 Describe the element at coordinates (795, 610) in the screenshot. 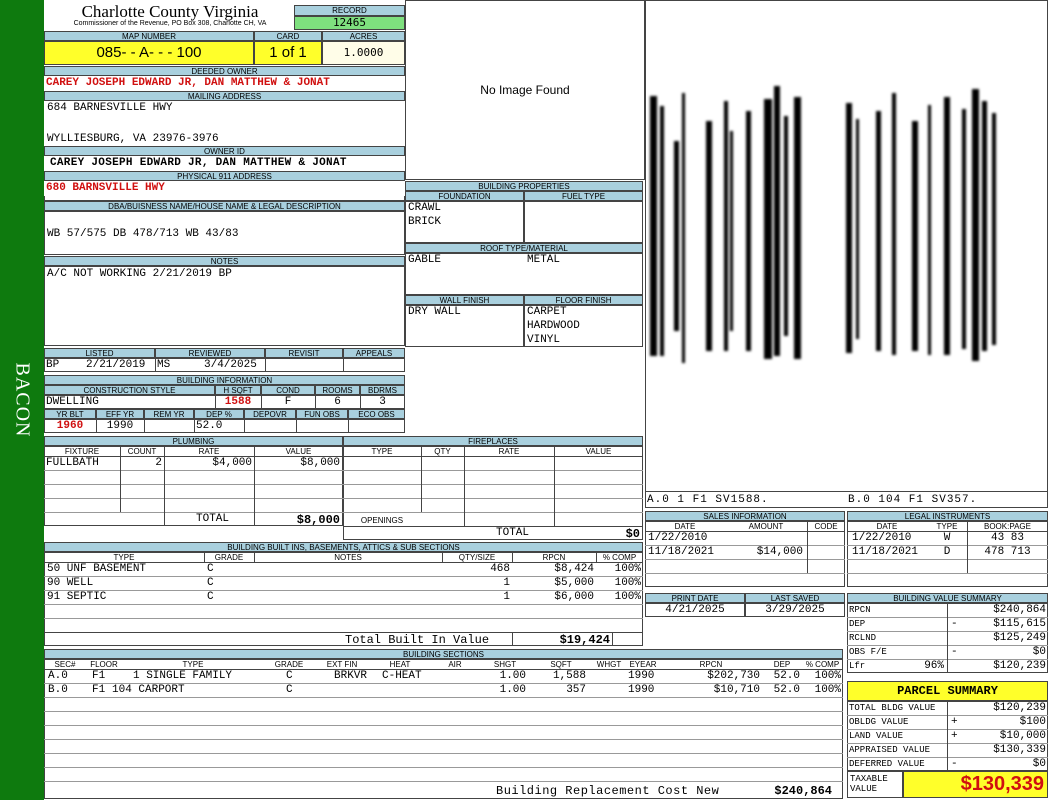

I see `last-saved-value: 3/29/2025` at that location.